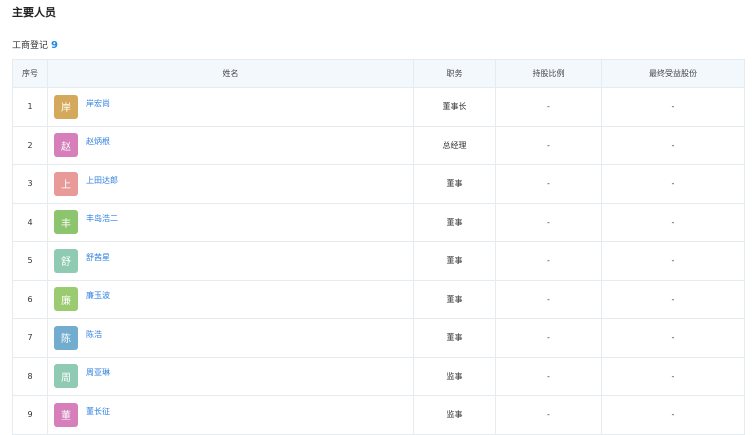  Describe the element at coordinates (94, 334) in the screenshot. I see `person-name-link: 陈浩` at that location.